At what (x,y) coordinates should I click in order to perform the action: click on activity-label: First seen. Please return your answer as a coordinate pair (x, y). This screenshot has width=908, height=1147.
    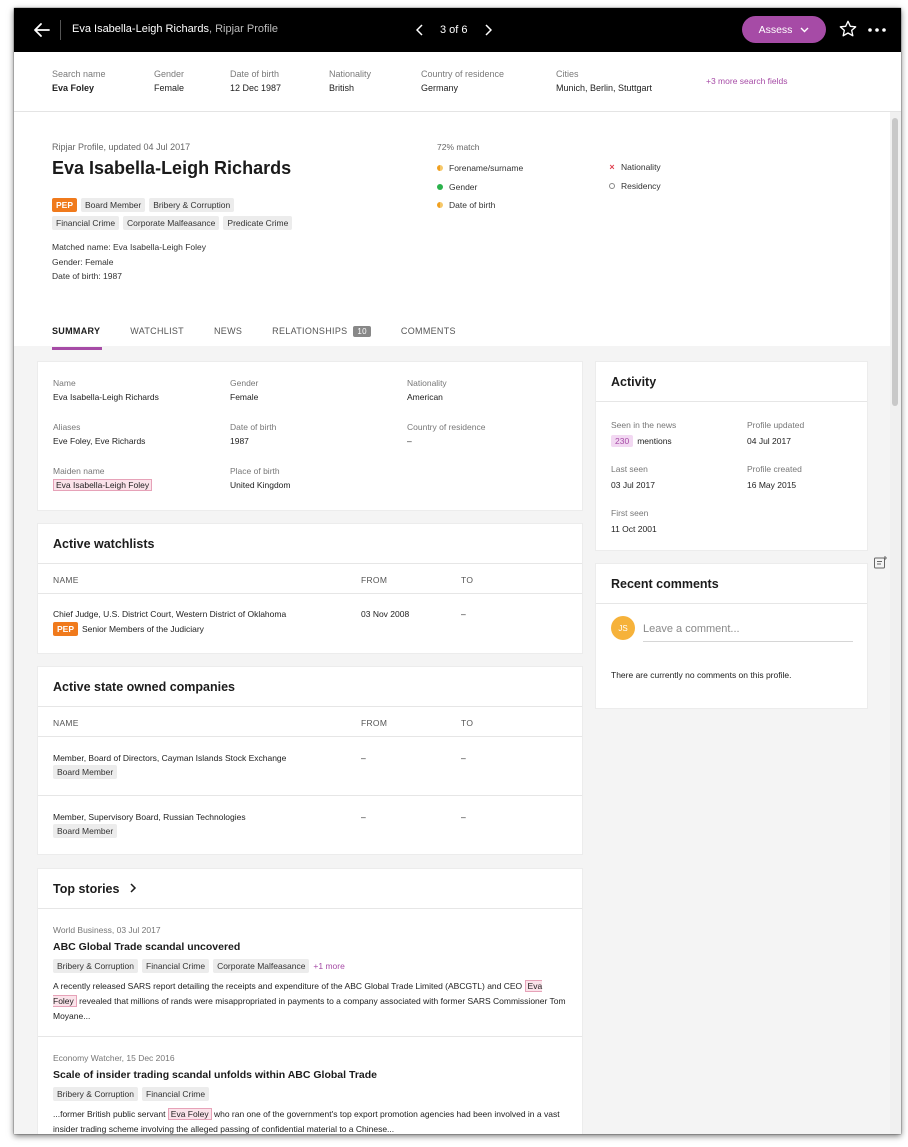
    Looking at the image, I should click on (630, 513).